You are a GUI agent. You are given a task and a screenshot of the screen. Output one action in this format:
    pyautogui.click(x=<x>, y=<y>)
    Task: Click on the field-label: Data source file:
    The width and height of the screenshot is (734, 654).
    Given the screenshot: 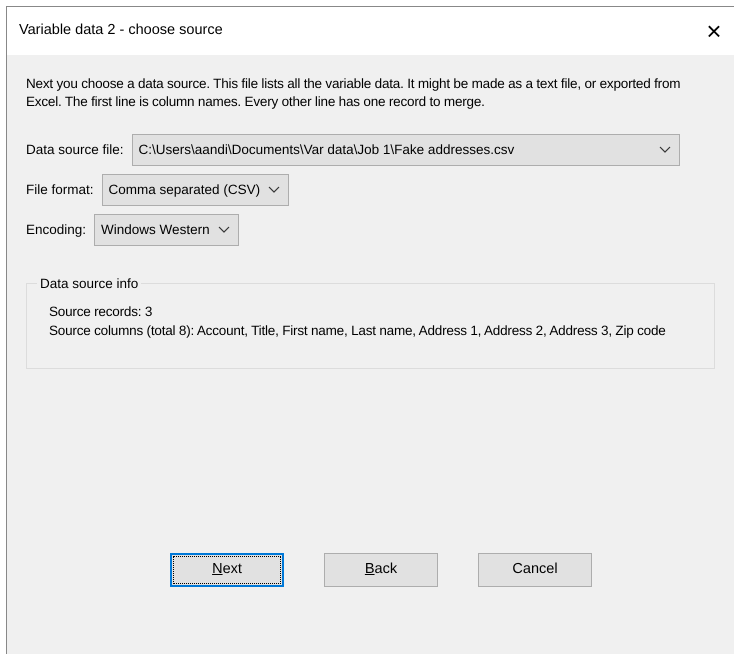 What is the action you would take?
    pyautogui.click(x=75, y=149)
    